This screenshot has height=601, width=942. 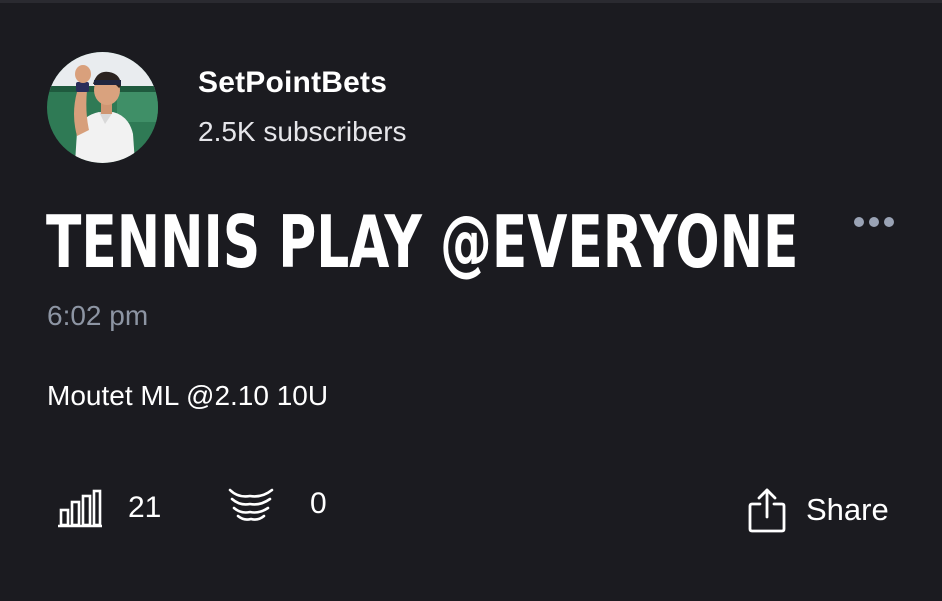 What do you see at coordinates (471, 1) in the screenshot?
I see `top-edge-divider` at bounding box center [471, 1].